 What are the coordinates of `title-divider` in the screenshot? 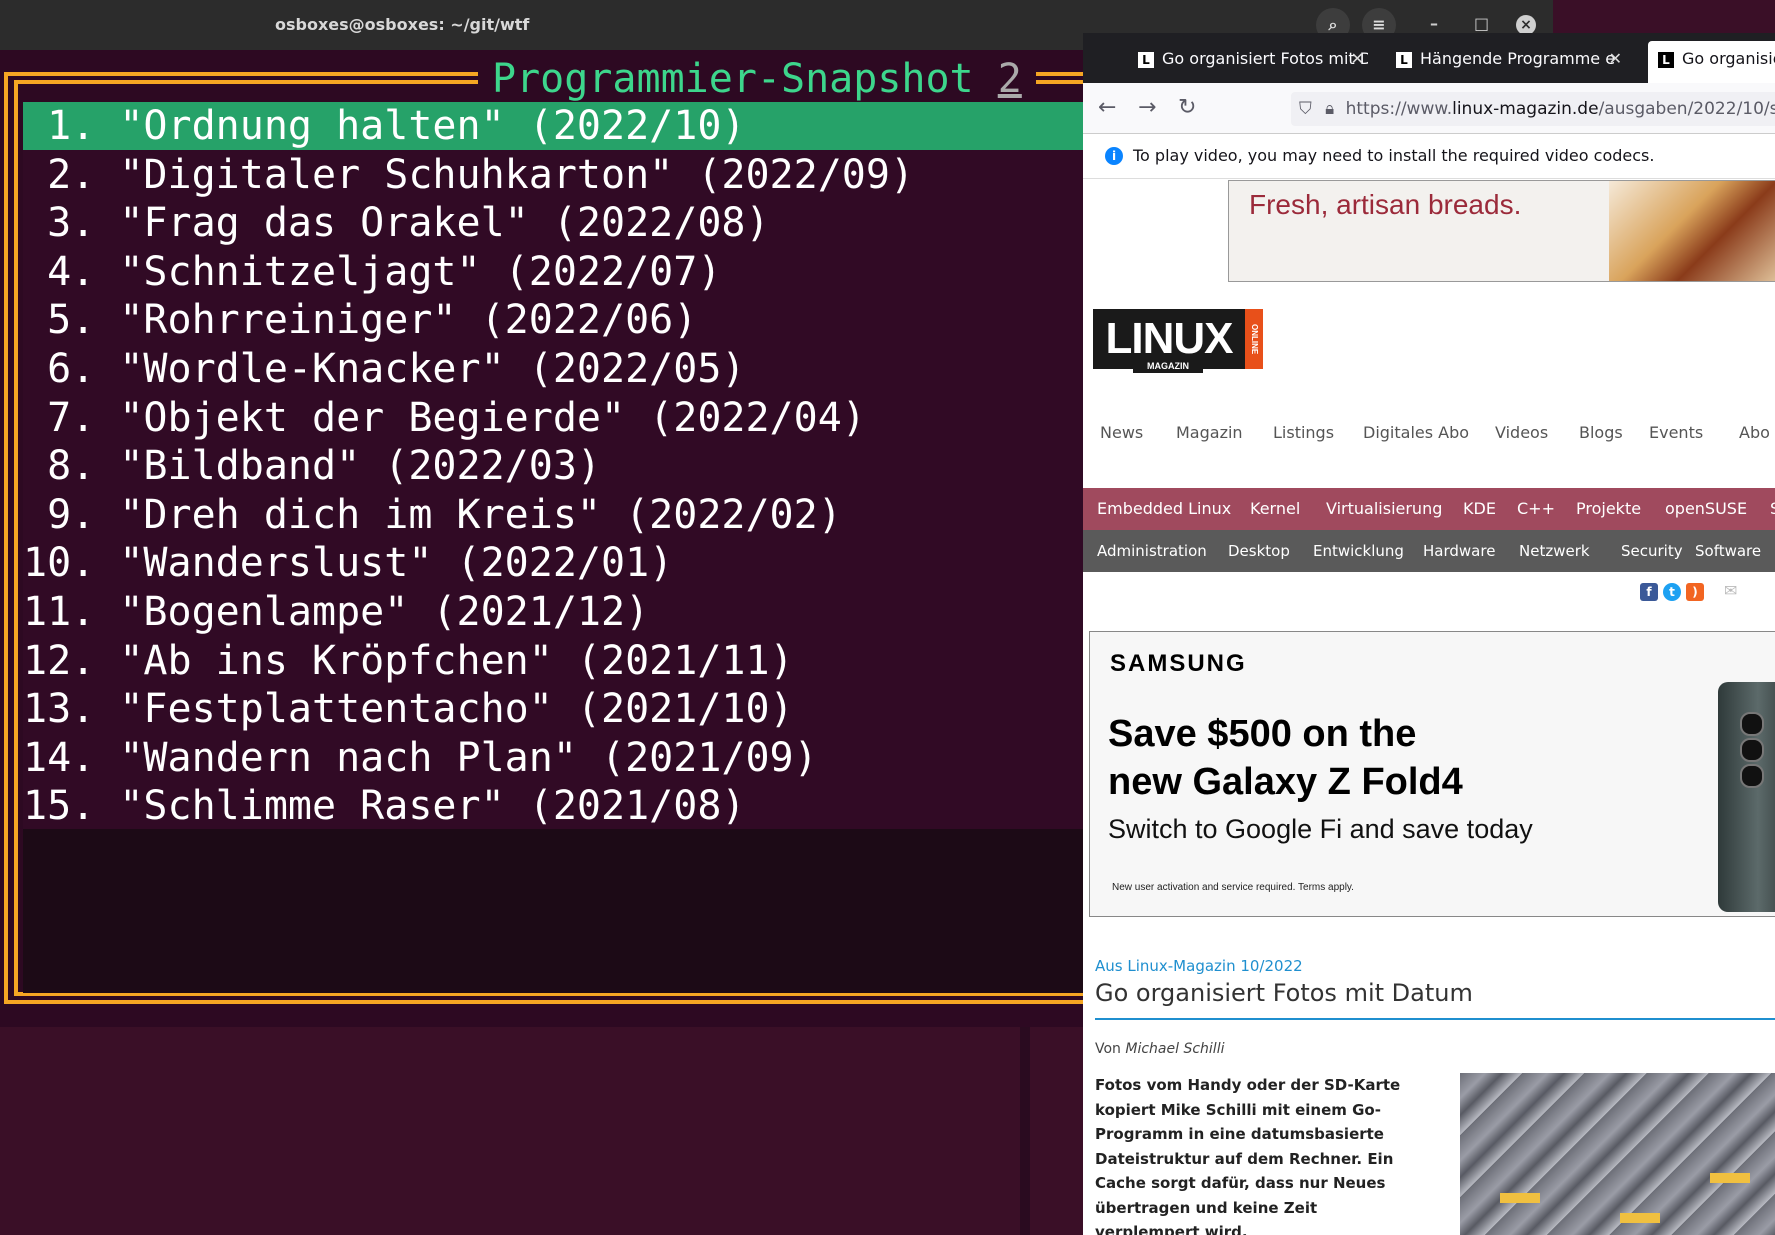 It's located at (1435, 1019).